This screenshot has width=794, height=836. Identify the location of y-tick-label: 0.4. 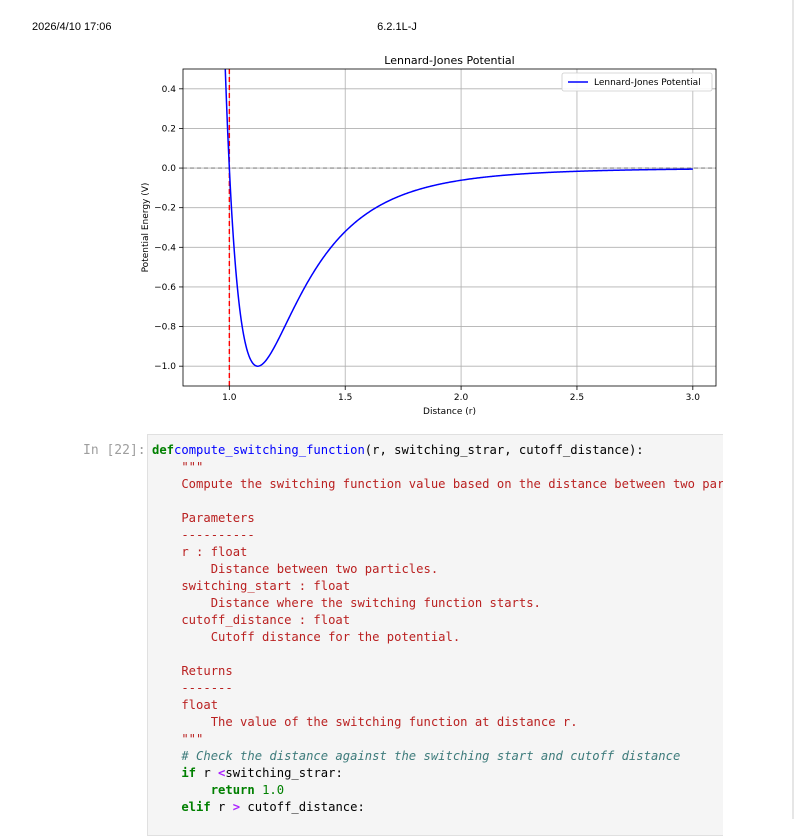
(169, 90).